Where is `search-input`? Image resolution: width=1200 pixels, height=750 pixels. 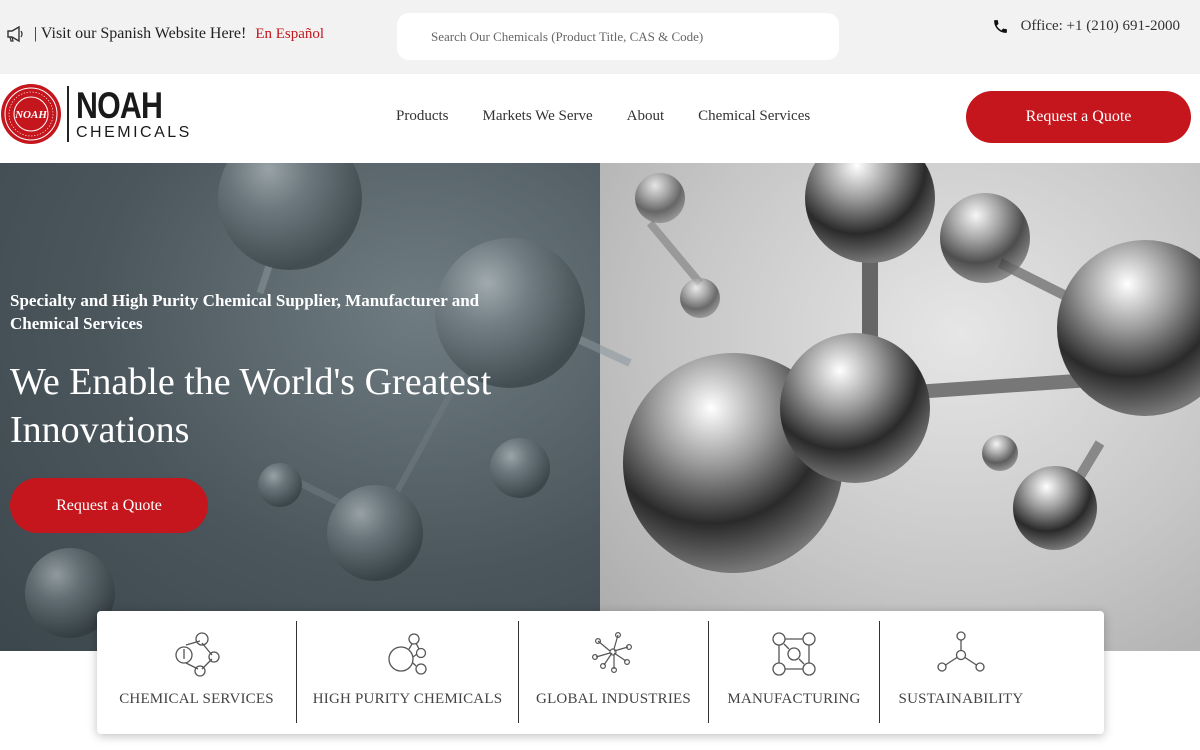
search-input is located at coordinates (618, 36).